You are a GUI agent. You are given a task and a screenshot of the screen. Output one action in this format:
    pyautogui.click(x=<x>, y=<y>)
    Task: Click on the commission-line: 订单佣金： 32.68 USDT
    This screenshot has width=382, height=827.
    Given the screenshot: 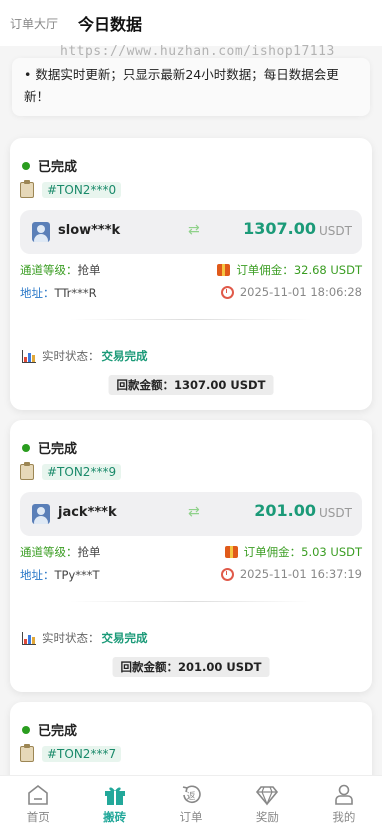 What is the action you would take?
    pyautogui.click(x=289, y=270)
    